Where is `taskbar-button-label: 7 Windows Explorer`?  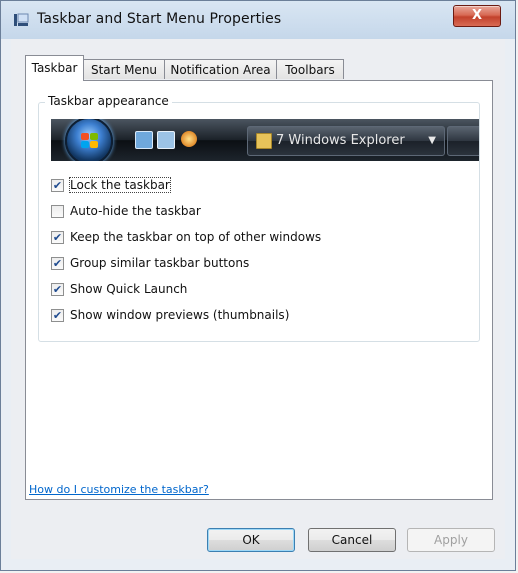
taskbar-button-label: 7 Windows Explorer is located at coordinates (340, 140).